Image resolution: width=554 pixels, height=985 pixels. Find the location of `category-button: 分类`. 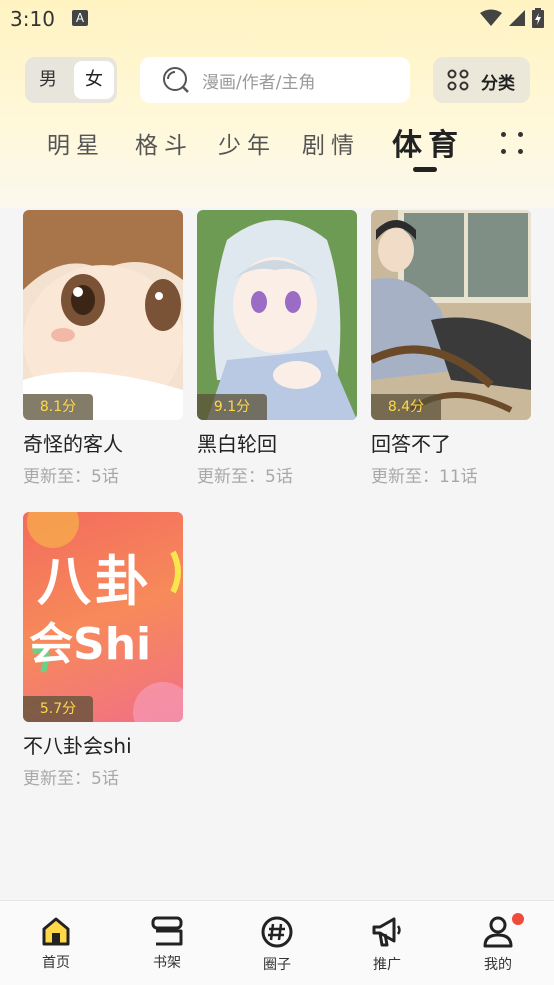

category-button: 分类 is located at coordinates (481, 80).